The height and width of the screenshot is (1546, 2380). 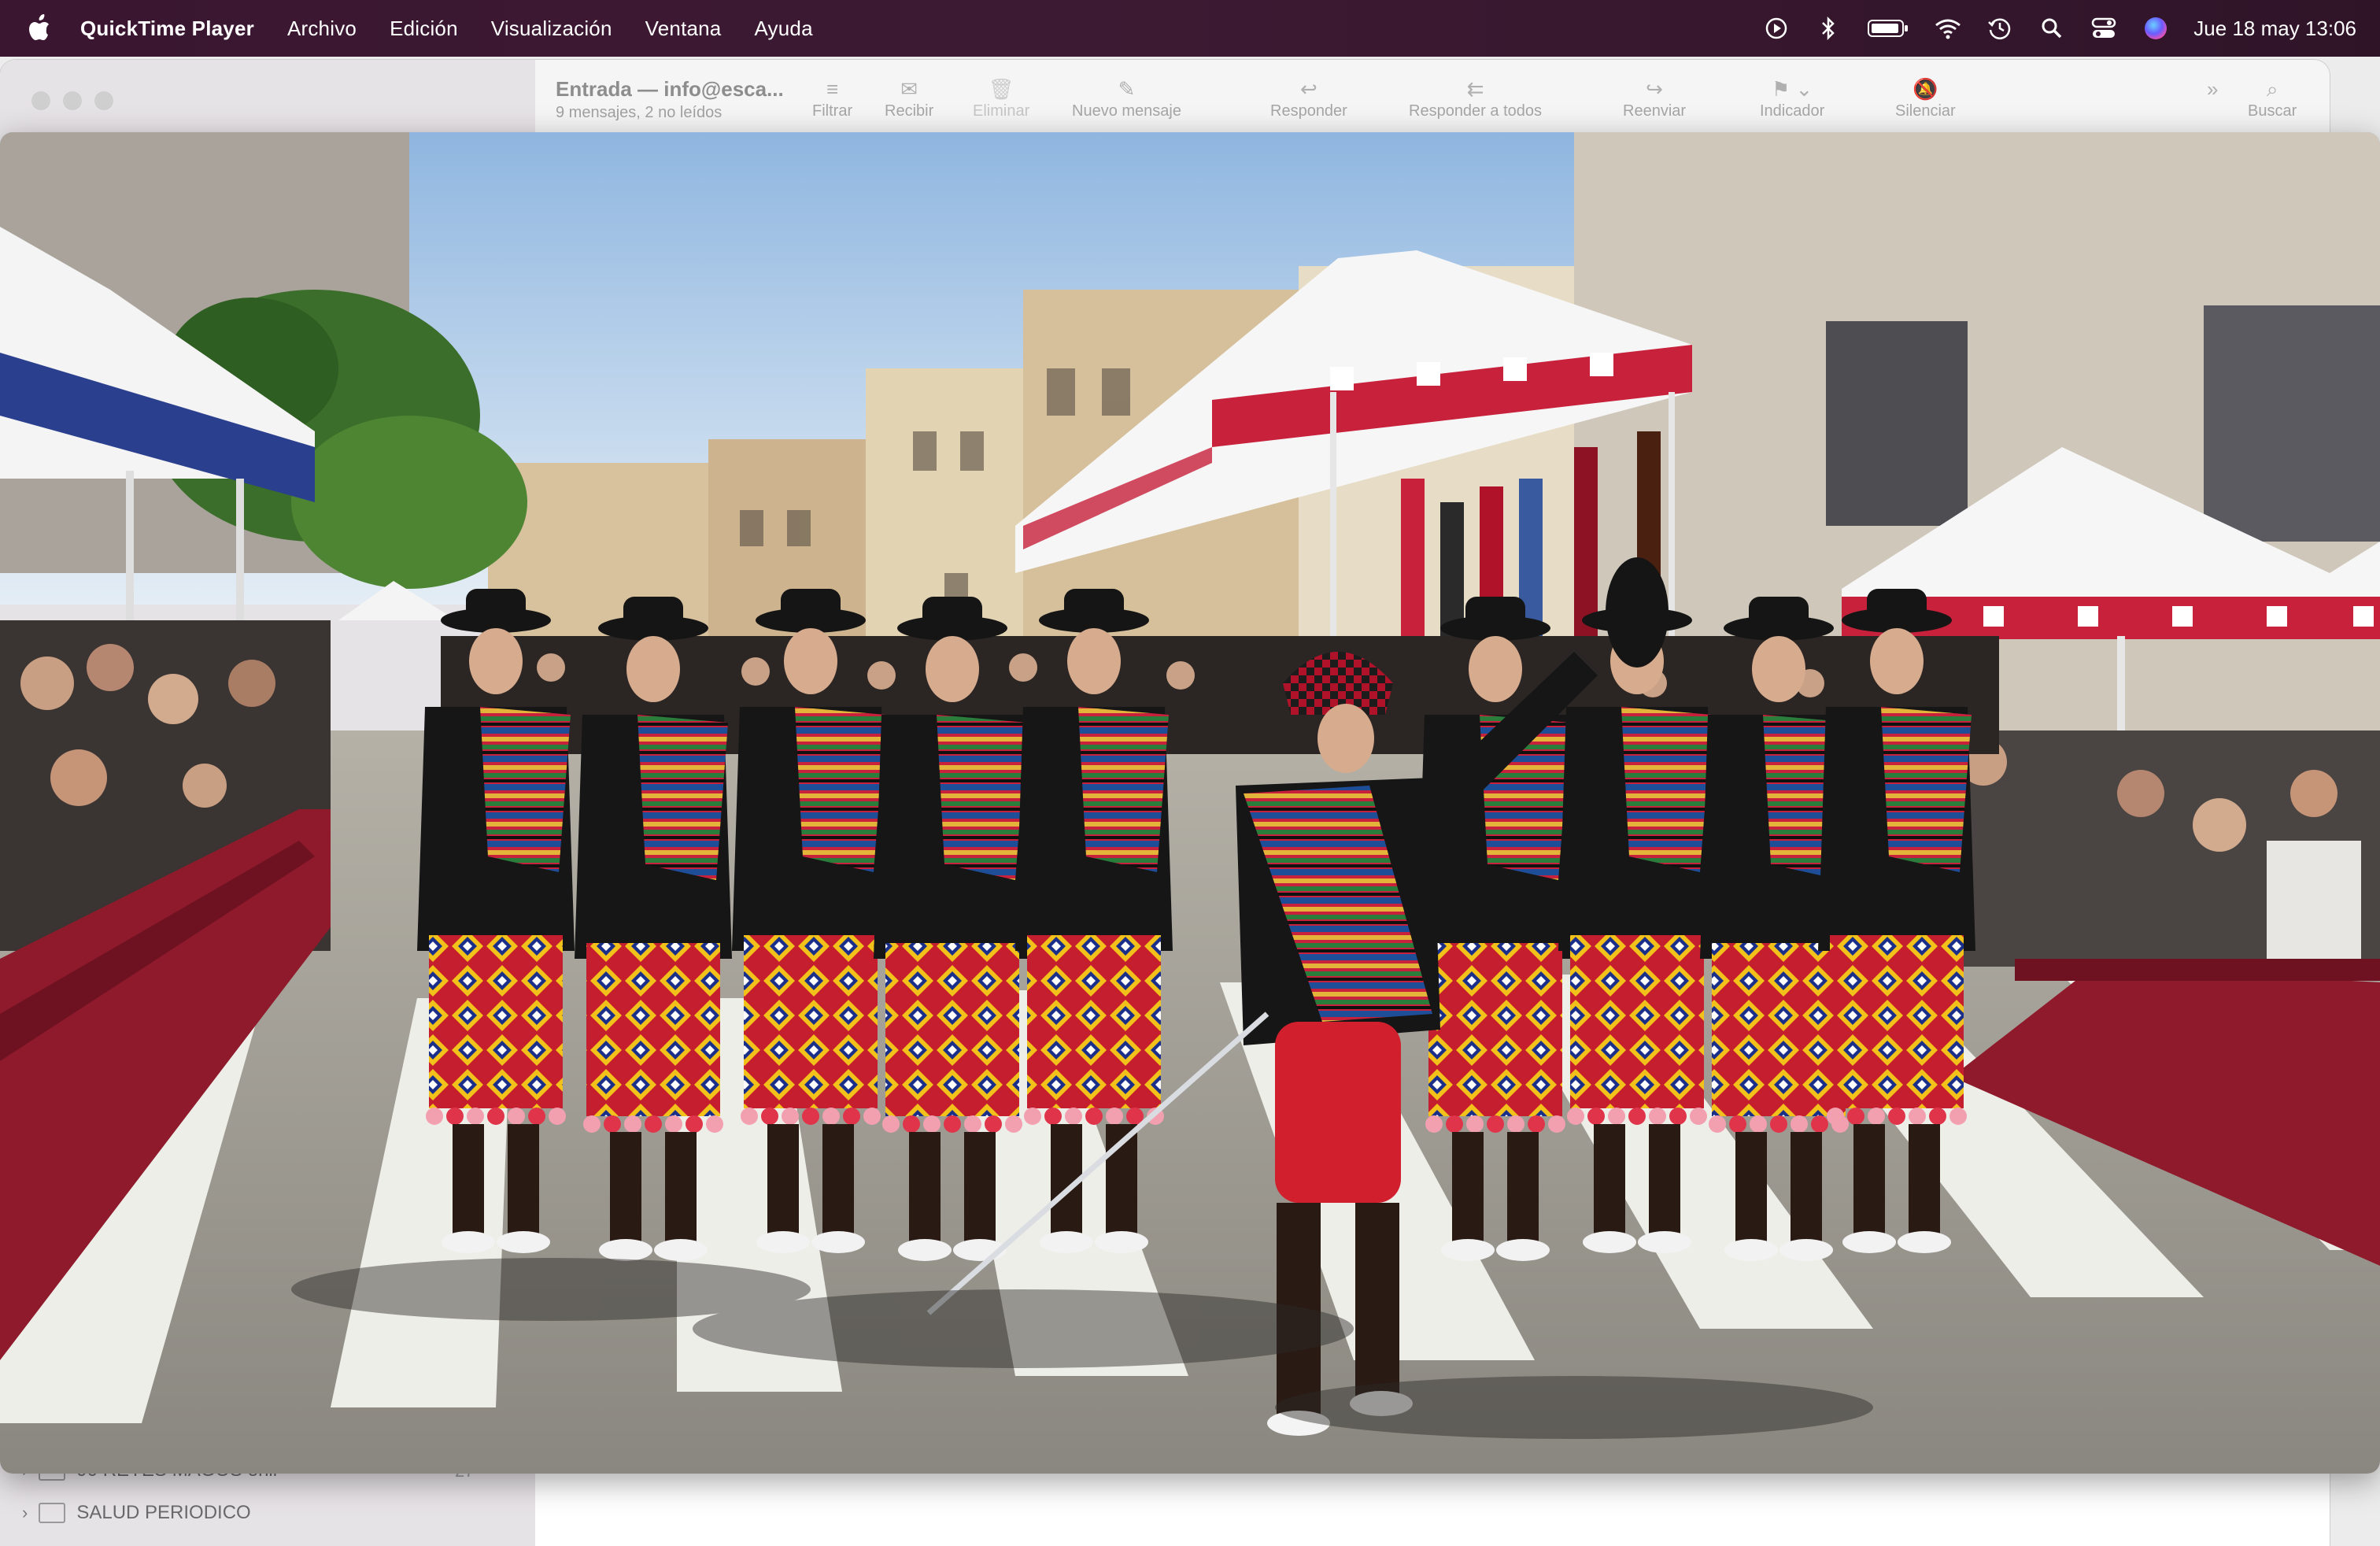 What do you see at coordinates (2052, 28) in the screenshot?
I see `search-icon` at bounding box center [2052, 28].